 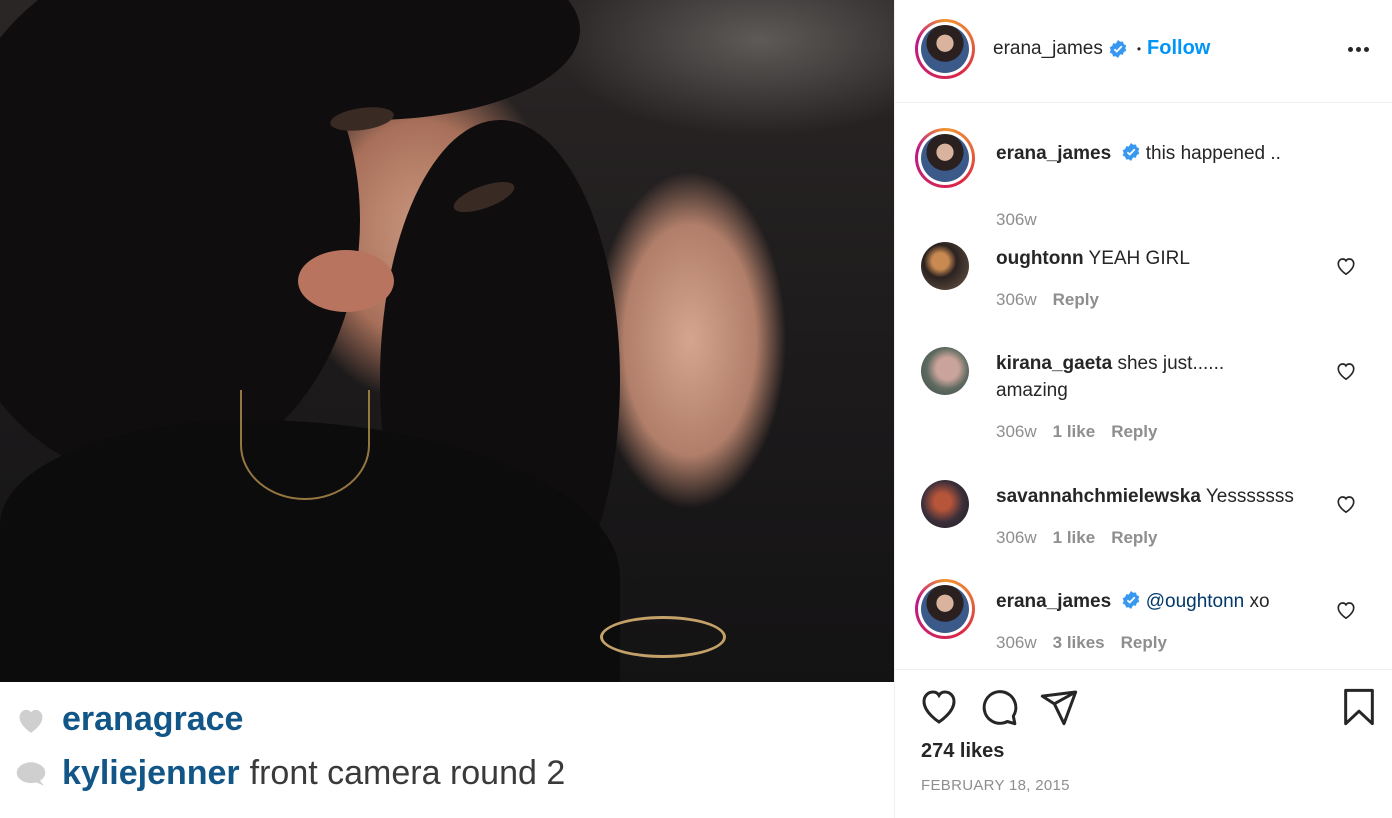 I want to click on caption-line-like: eranagrace, so click(x=128, y=719).